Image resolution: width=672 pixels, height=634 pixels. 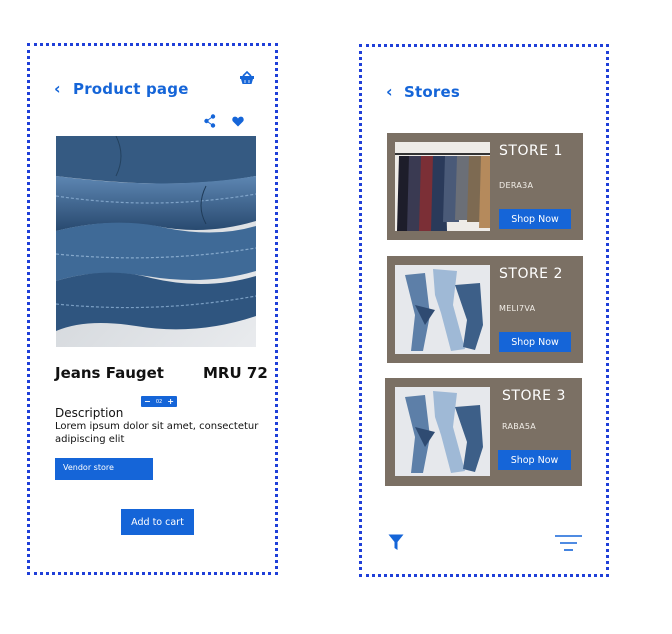 I want to click on store-1-code: DERA3A, so click(x=516, y=185).